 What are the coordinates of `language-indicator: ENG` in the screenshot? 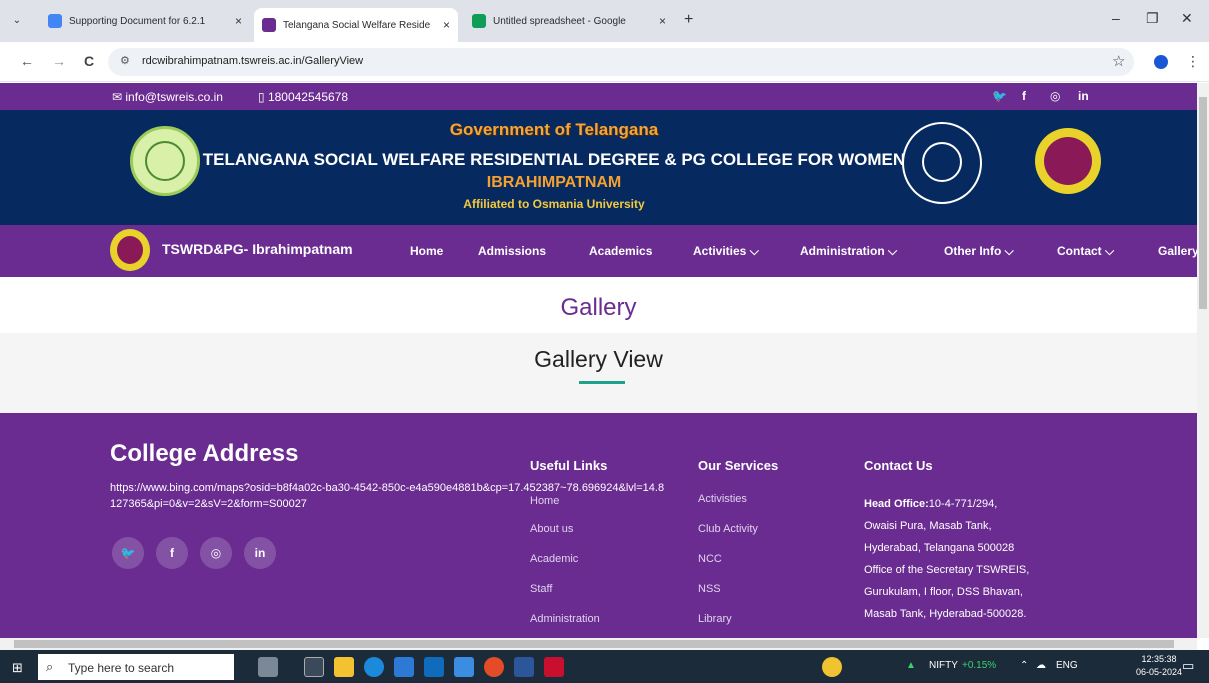 It's located at (1067, 665).